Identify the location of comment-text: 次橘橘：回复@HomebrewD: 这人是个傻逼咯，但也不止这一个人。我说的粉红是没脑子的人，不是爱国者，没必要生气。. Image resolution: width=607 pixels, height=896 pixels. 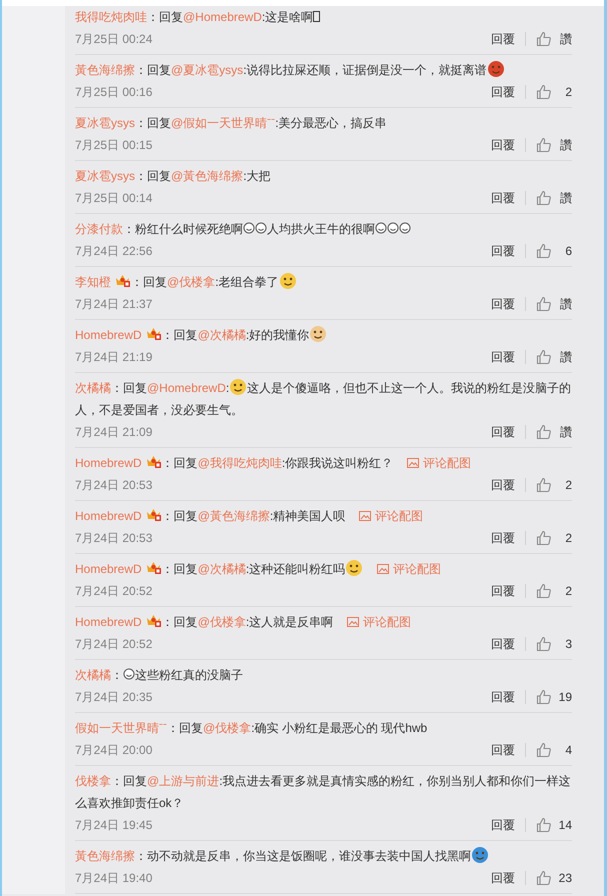
(323, 399).